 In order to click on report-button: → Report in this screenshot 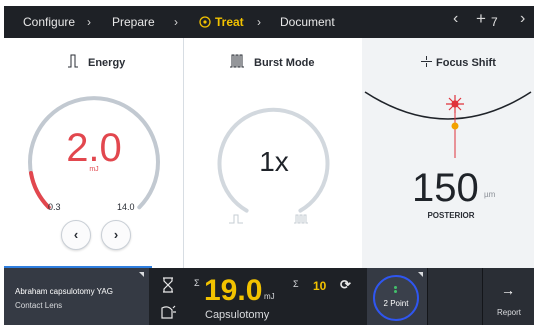, I will do `click(508, 296)`.